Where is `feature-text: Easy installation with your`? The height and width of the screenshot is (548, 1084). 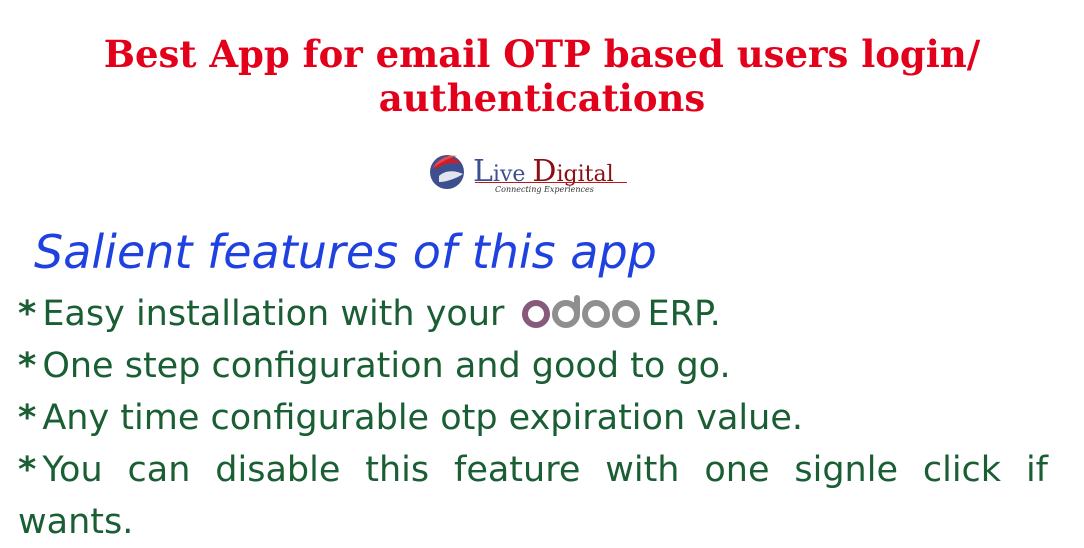
feature-text: Easy installation with your is located at coordinates (273, 314).